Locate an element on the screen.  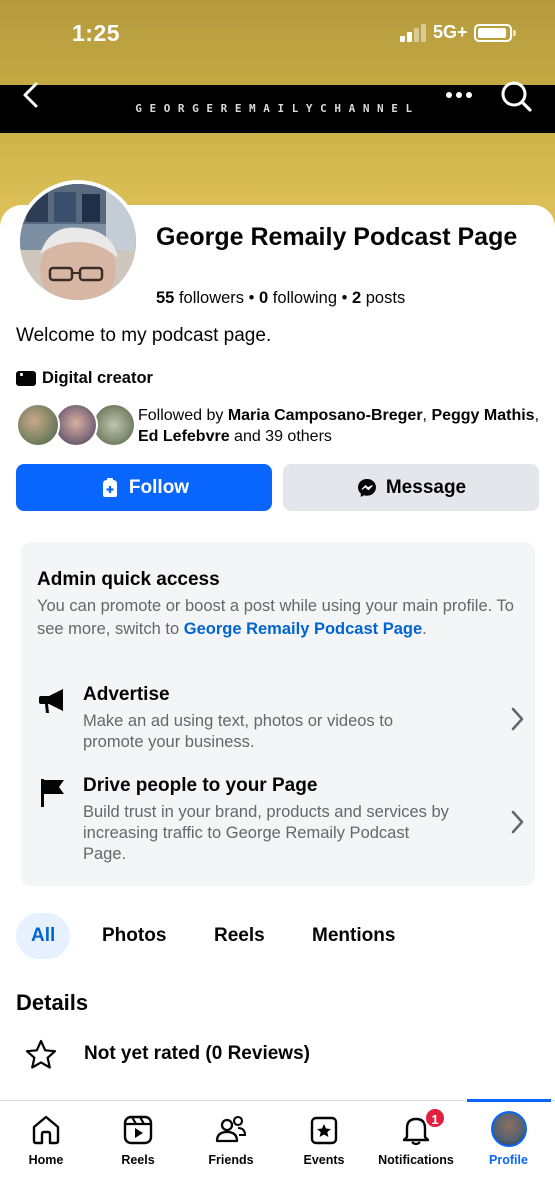
page-category: Digital creator is located at coordinates (84, 378).